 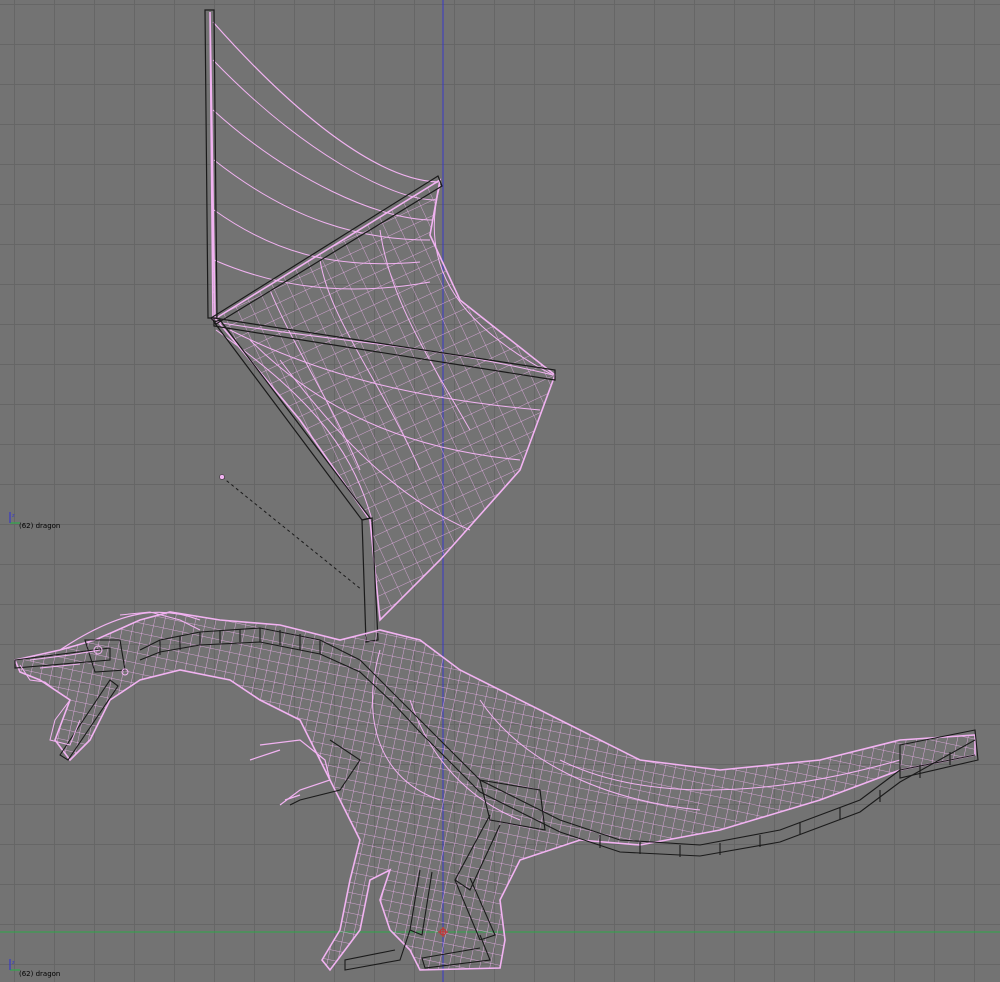 What do you see at coordinates (292, 533) in the screenshot?
I see `constraint-dashed-line` at bounding box center [292, 533].